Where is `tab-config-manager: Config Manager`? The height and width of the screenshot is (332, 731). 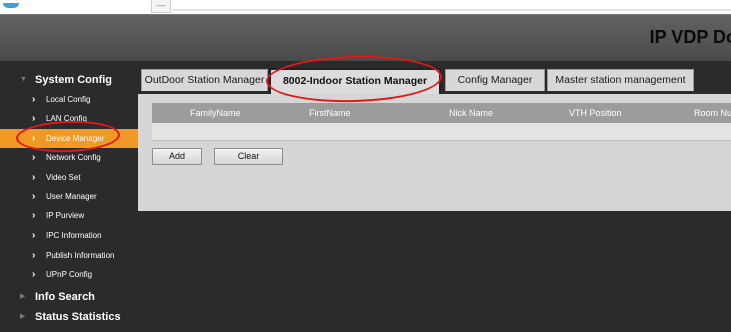 tab-config-manager: Config Manager is located at coordinates (495, 80).